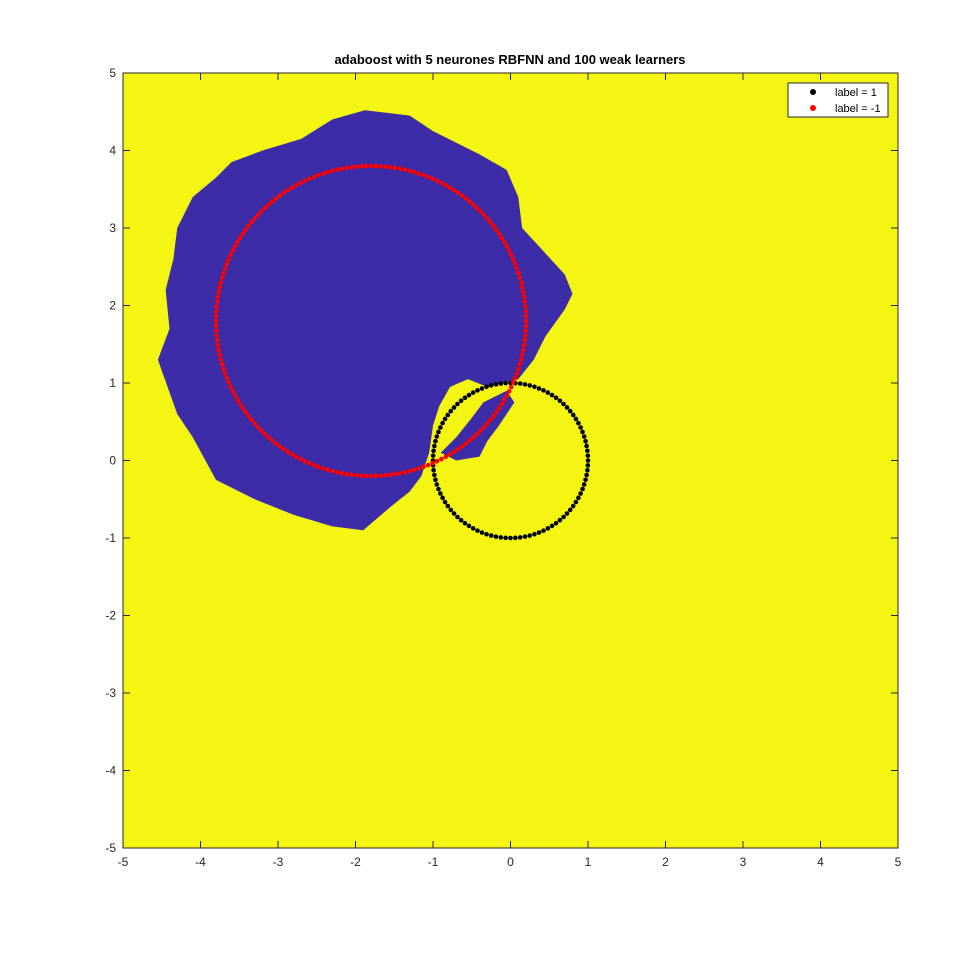 The image size is (954, 954). Describe the element at coordinates (820, 862) in the screenshot. I see `x-tick-label: 4` at that location.